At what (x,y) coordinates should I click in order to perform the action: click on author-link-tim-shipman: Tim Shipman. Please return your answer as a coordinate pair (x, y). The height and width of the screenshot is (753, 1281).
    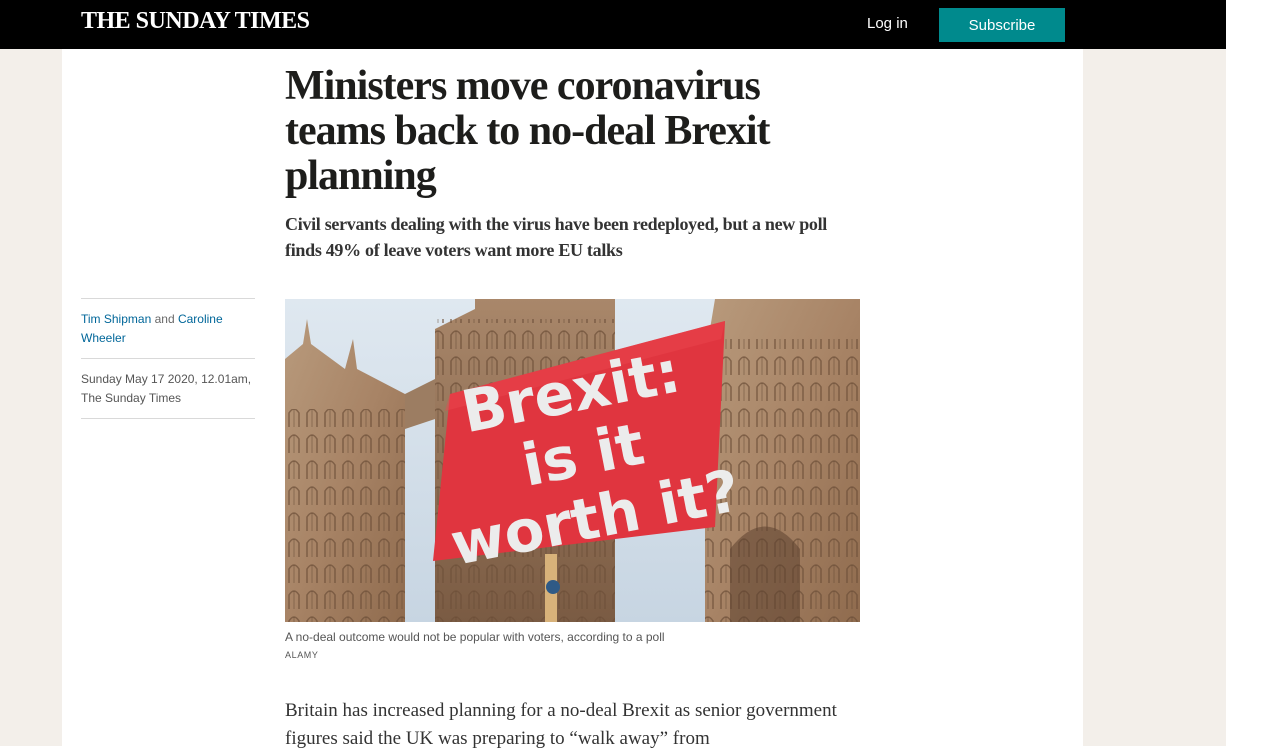
    Looking at the image, I should click on (116, 319).